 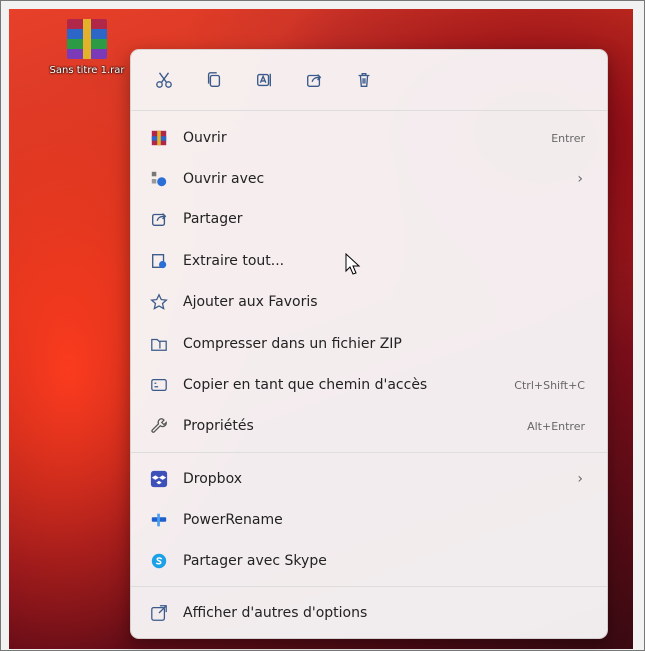 What do you see at coordinates (159, 385) in the screenshot?
I see `path-icon` at bounding box center [159, 385].